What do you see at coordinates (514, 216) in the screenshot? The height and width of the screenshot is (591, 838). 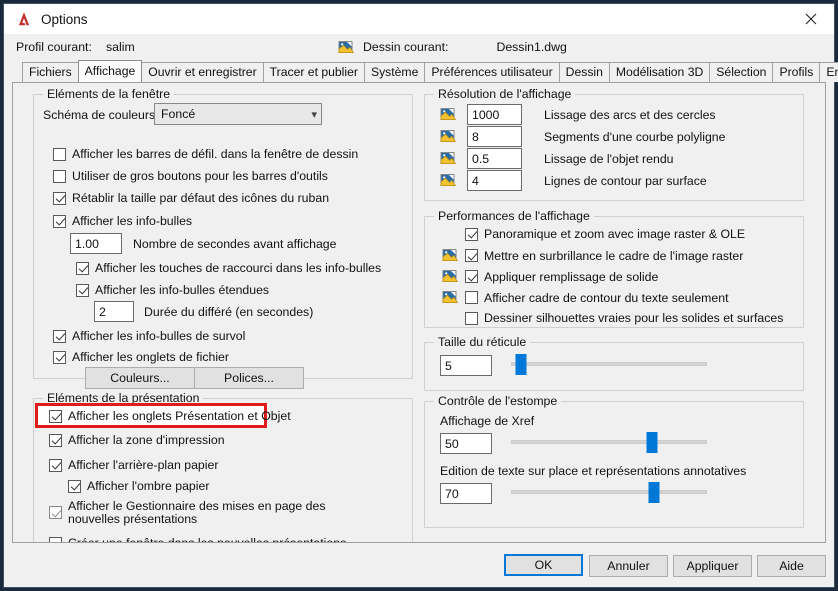 I see `display-performance-group-title: Performances de l'affichage` at bounding box center [514, 216].